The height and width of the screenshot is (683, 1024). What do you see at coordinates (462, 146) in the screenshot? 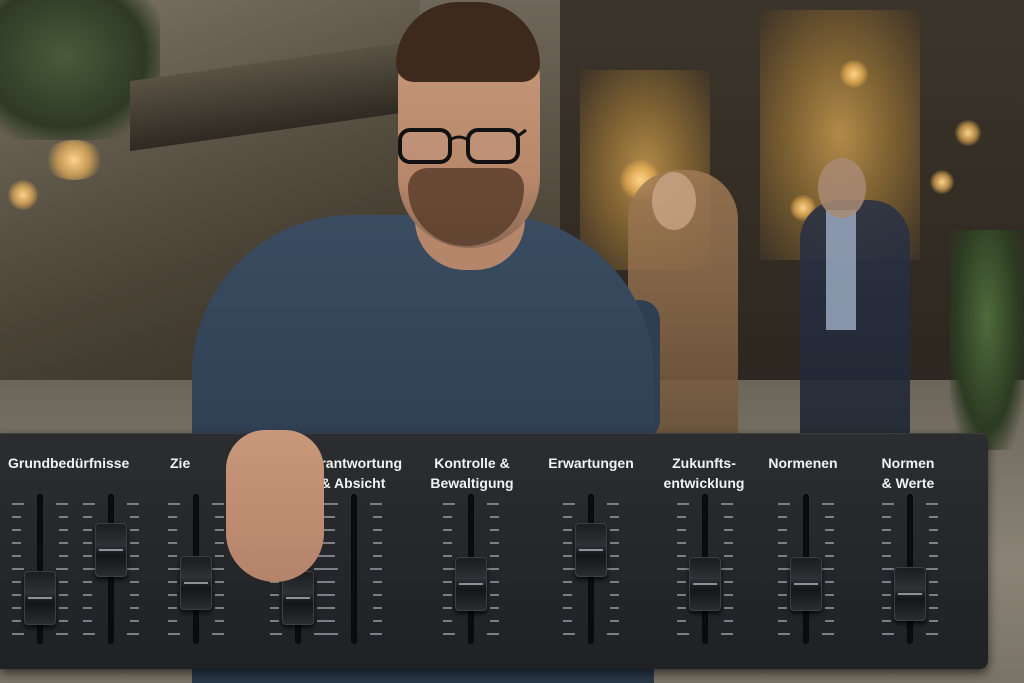
I see `glasses-icon` at bounding box center [462, 146].